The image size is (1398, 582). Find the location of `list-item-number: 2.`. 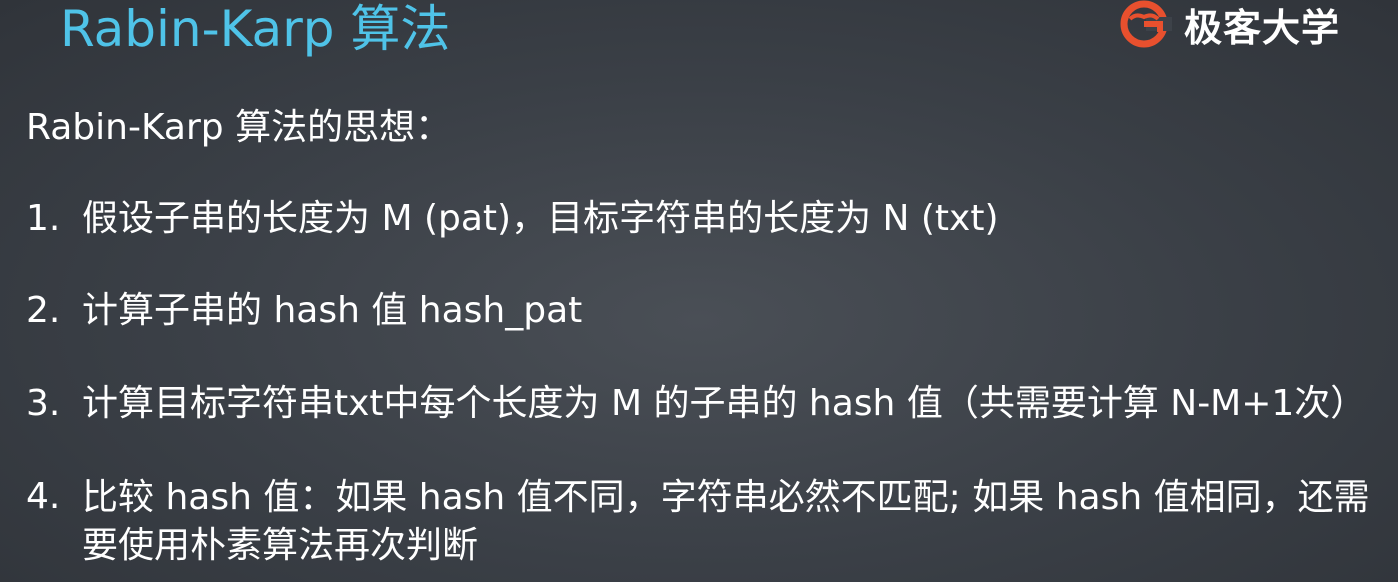

list-item-number: 2. is located at coordinates (43, 310).